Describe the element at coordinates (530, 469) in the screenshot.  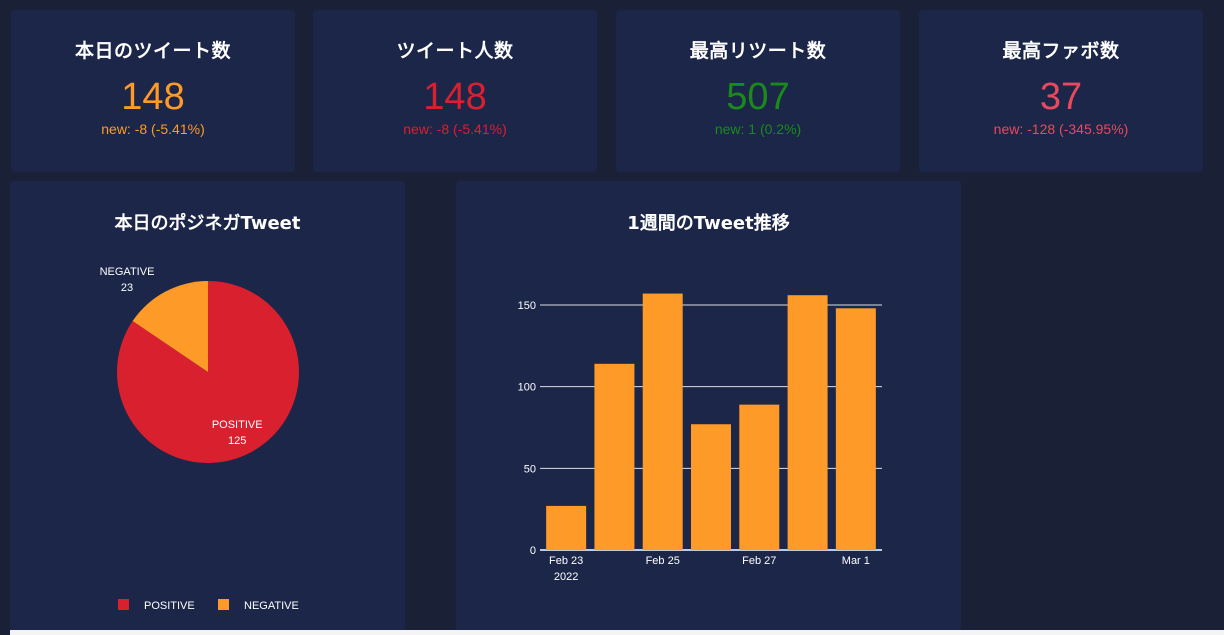
I see `y-tick-label: 50` at that location.